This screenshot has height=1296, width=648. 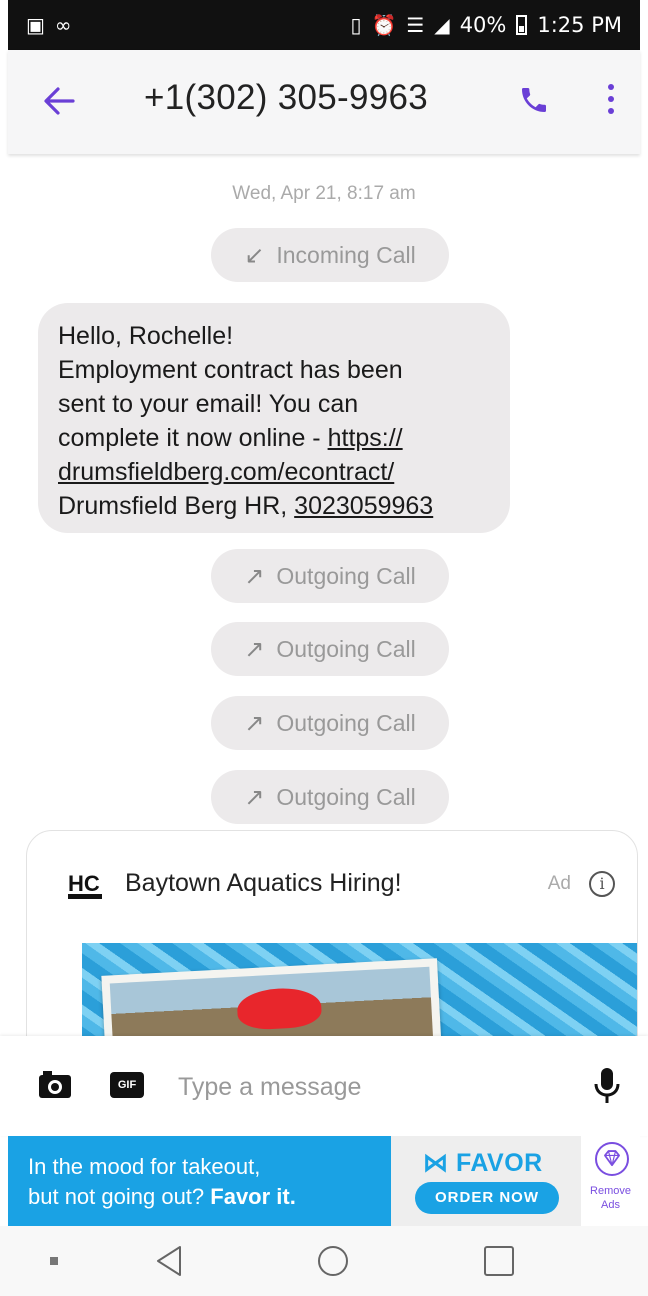 What do you see at coordinates (522, 25) in the screenshot?
I see `battery-icon` at bounding box center [522, 25].